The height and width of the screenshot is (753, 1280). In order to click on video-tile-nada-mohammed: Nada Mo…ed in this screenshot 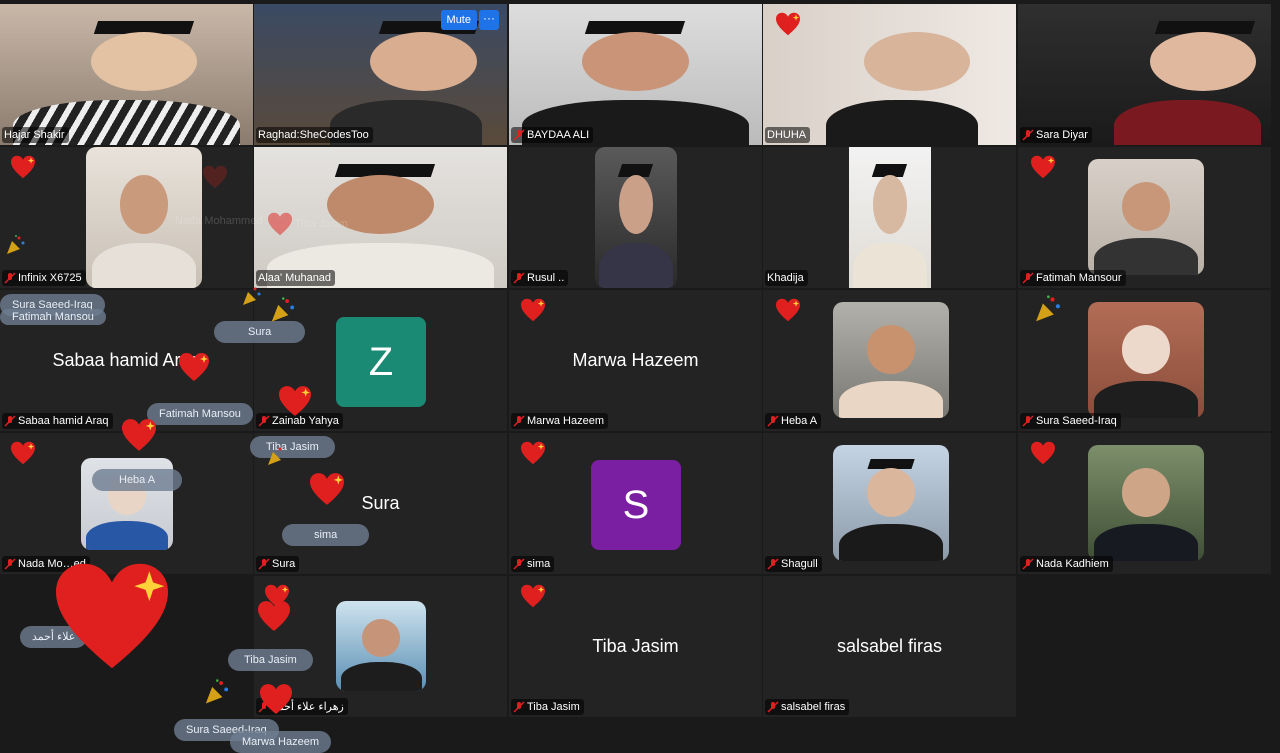, I will do `click(126, 503)`.